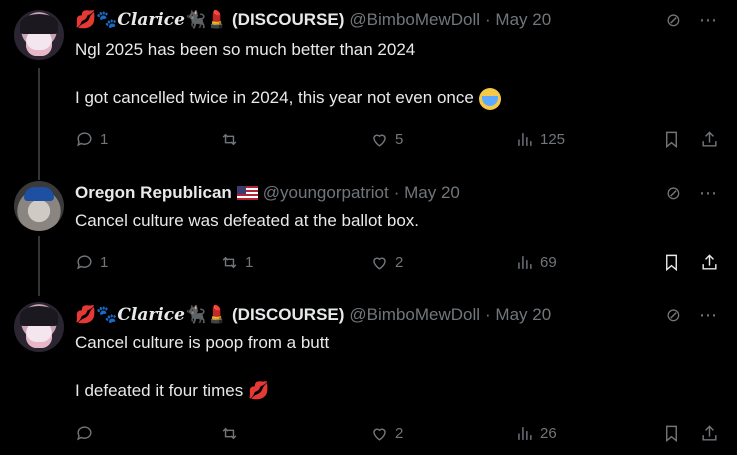 The width and height of the screenshot is (737, 455). I want to click on post-actions: 1 1 2 69, so click(400, 262).